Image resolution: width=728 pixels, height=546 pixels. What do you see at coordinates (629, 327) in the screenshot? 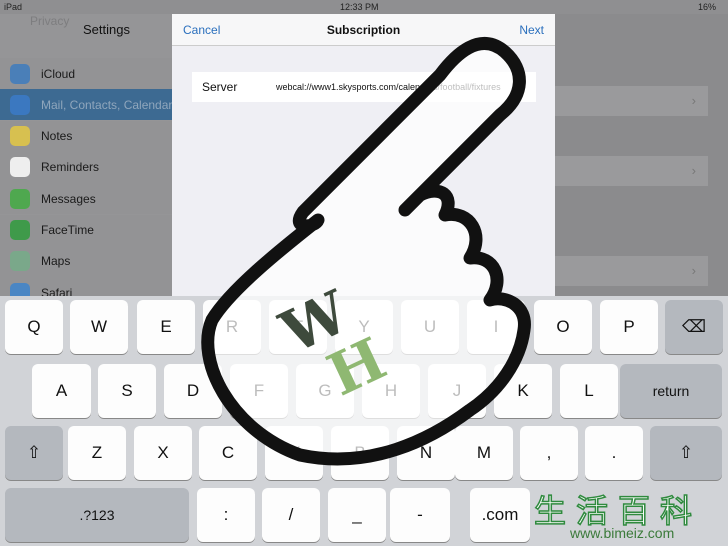
I see `key-p: P` at bounding box center [629, 327].